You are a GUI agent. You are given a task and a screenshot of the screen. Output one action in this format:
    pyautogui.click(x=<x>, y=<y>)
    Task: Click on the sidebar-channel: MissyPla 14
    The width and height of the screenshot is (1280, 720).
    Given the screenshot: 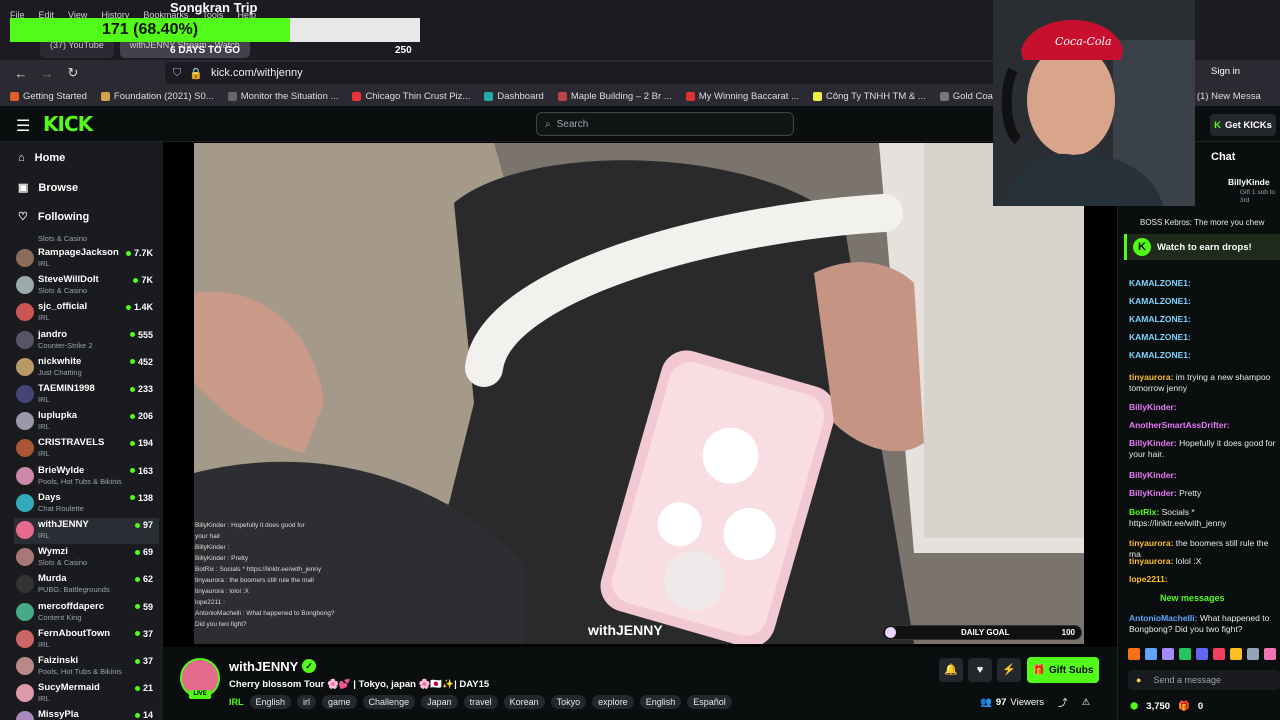 What is the action you would take?
    pyautogui.click(x=86, y=714)
    